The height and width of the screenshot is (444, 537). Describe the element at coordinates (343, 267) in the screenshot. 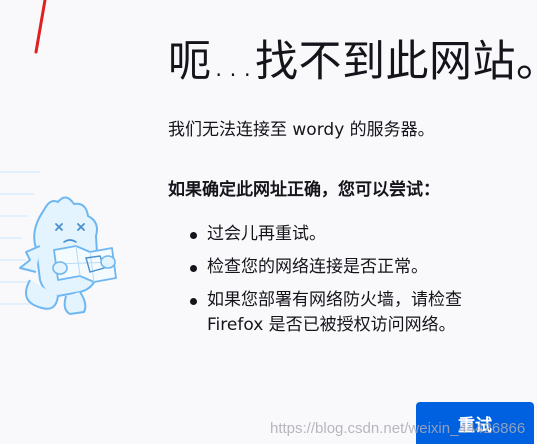

I see `suggestion-item: 检查您的网络连接是否正常。` at that location.